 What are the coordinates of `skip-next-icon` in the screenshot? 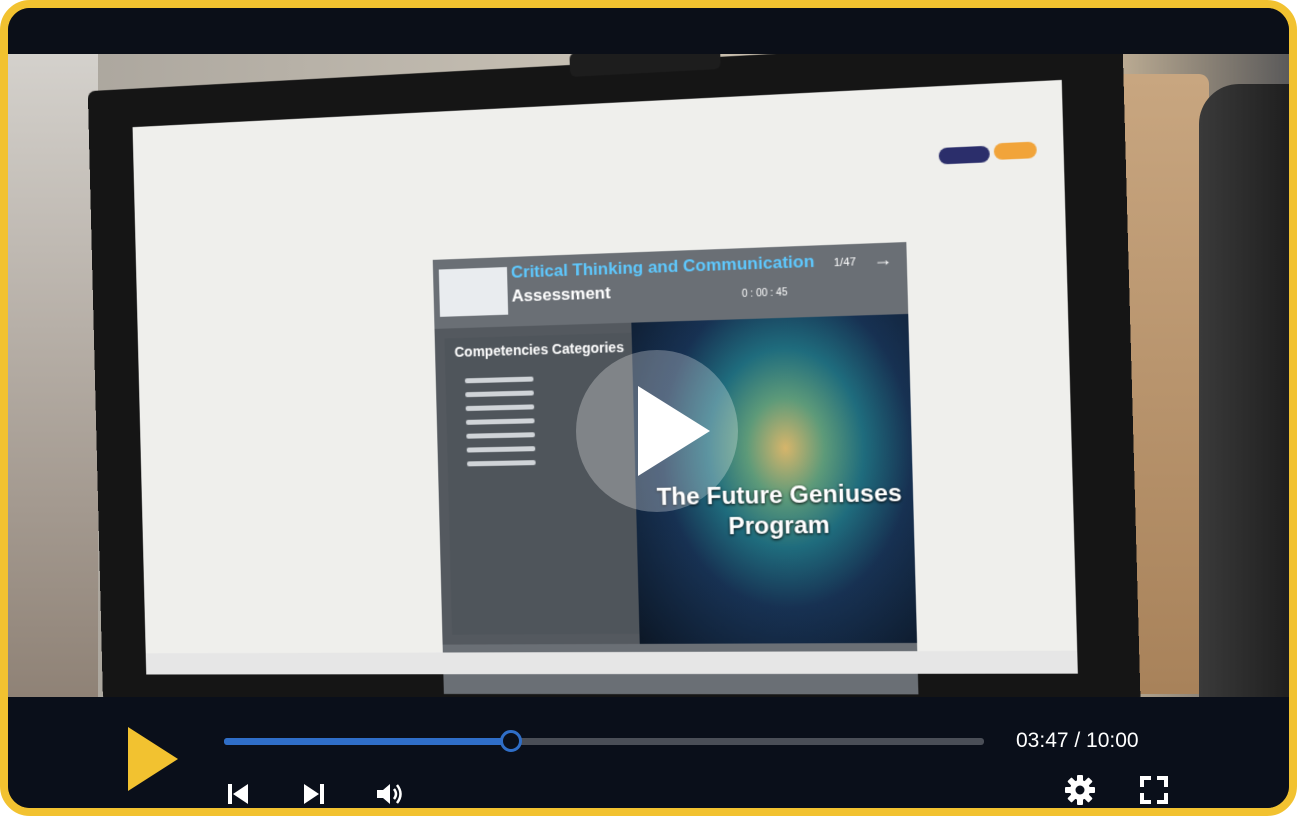 It's located at (314, 794).